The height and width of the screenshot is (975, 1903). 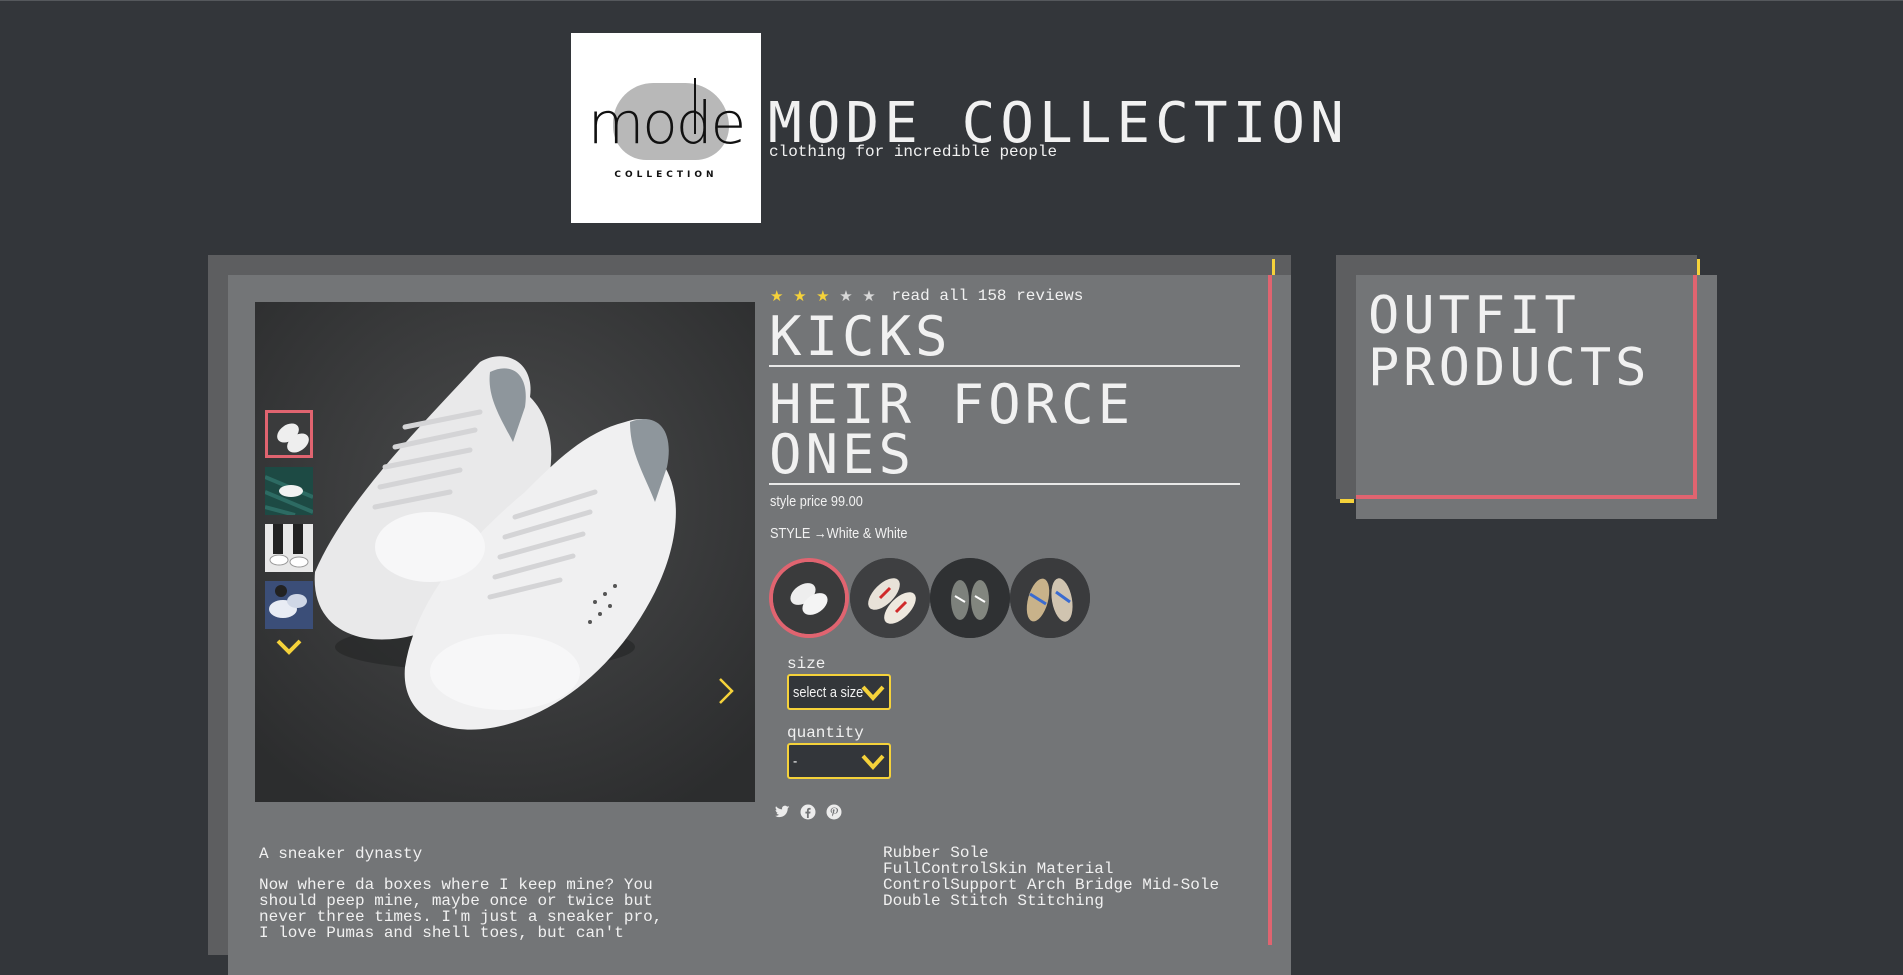 I want to click on feature-item: ControlSupport Arch Bridge Mid-Sole, so click(x=1051, y=885).